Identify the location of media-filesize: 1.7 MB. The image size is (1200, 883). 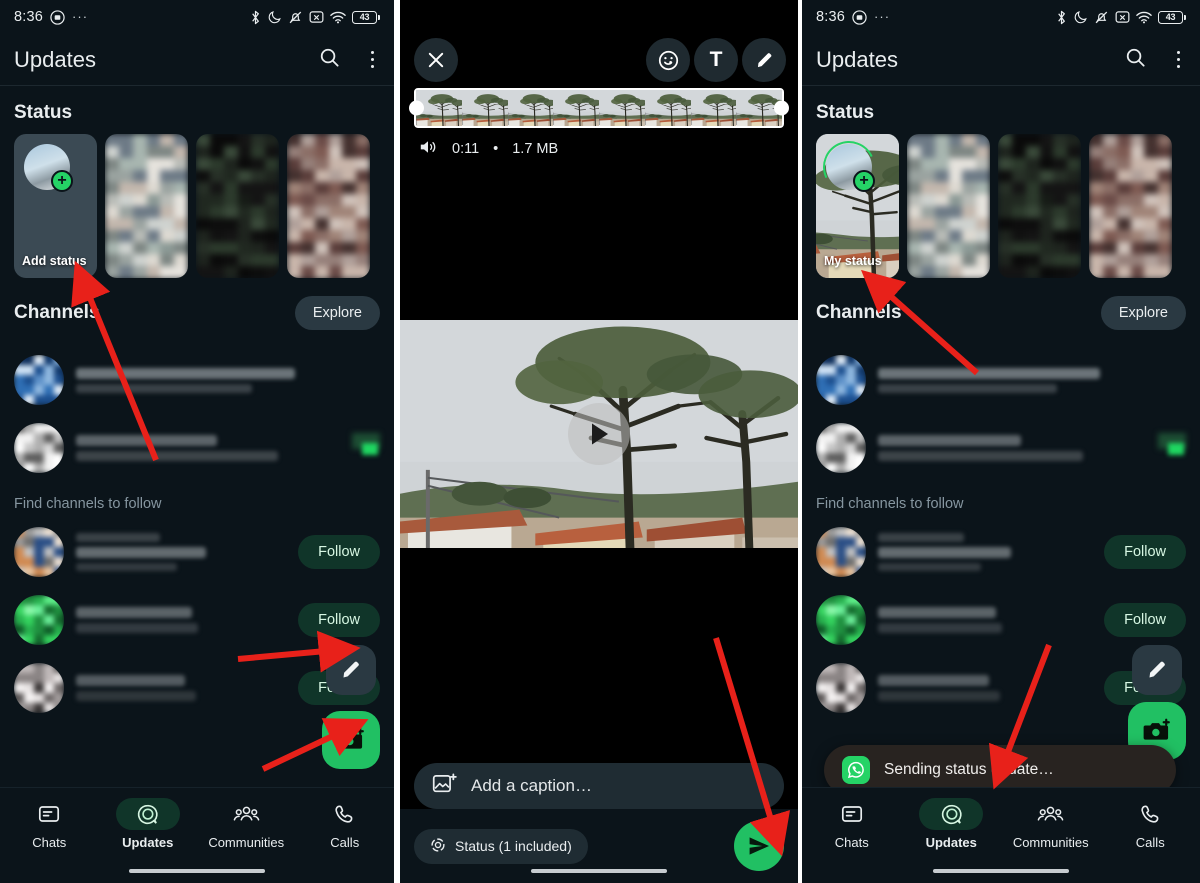
(535, 149).